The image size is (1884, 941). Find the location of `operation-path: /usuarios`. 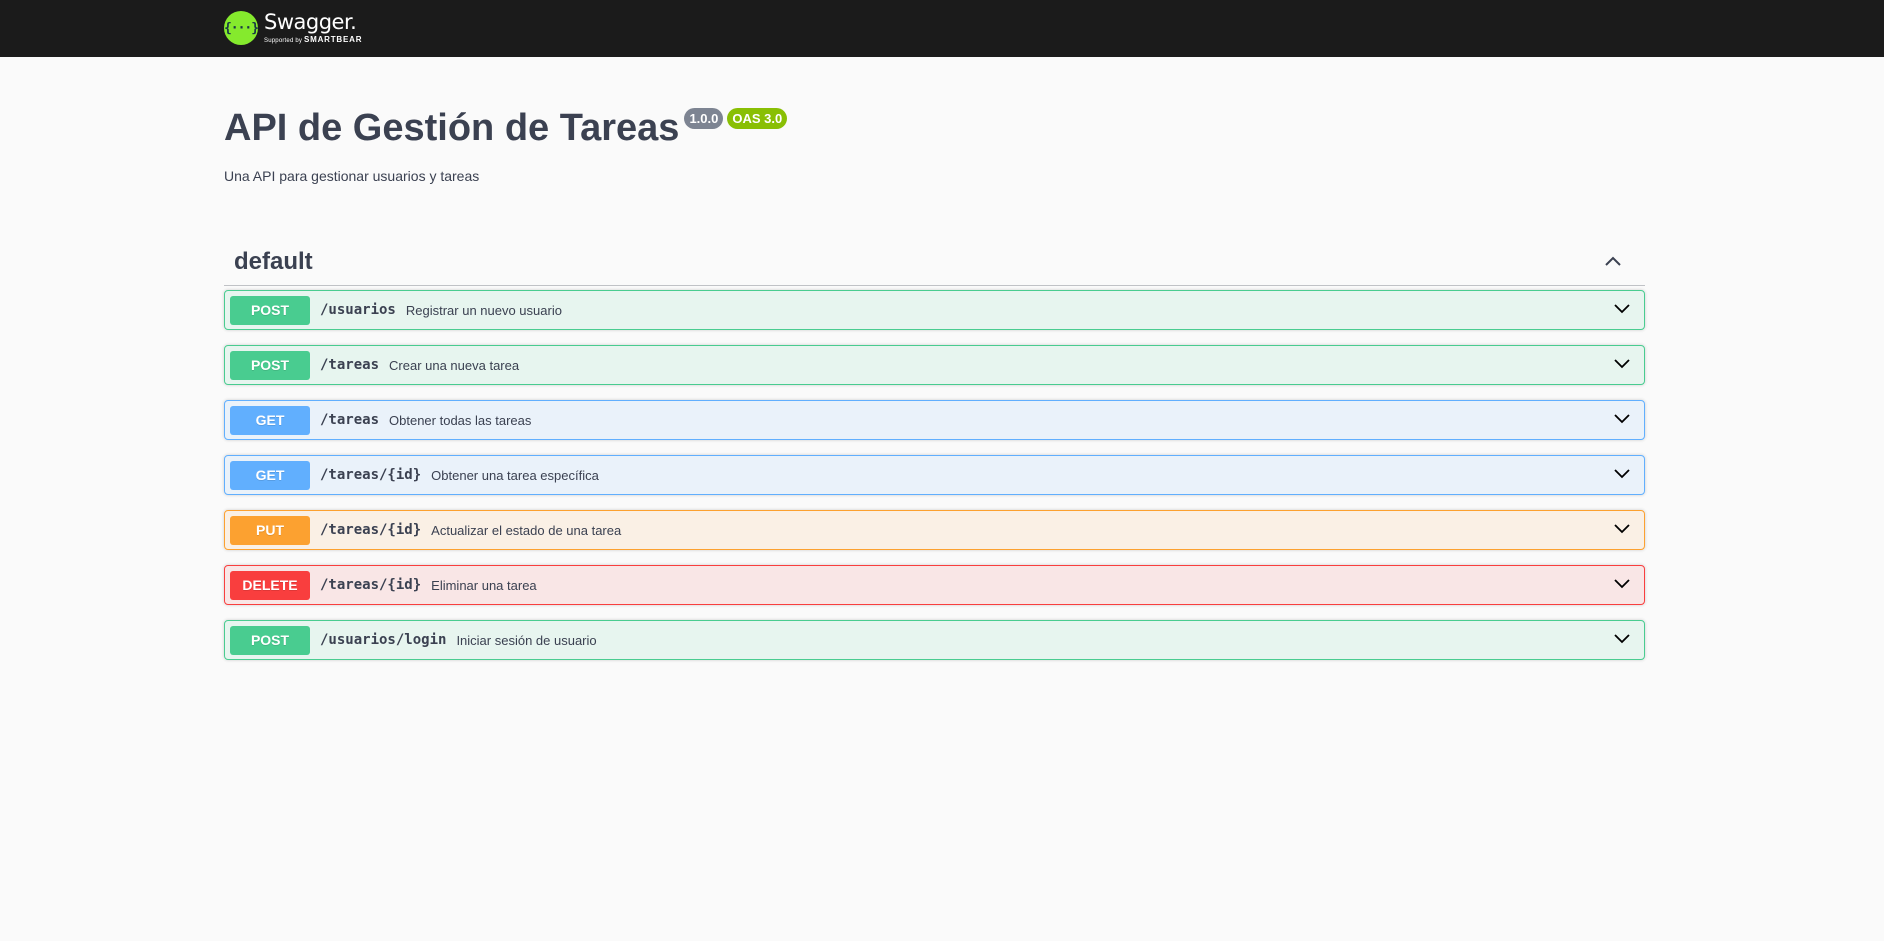

operation-path: /usuarios is located at coordinates (358, 310).